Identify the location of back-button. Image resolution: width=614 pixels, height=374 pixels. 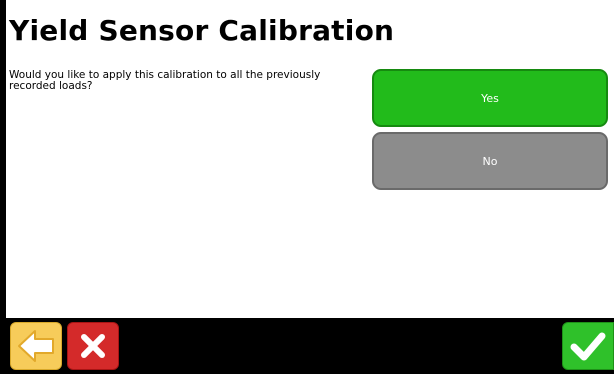
(36, 346).